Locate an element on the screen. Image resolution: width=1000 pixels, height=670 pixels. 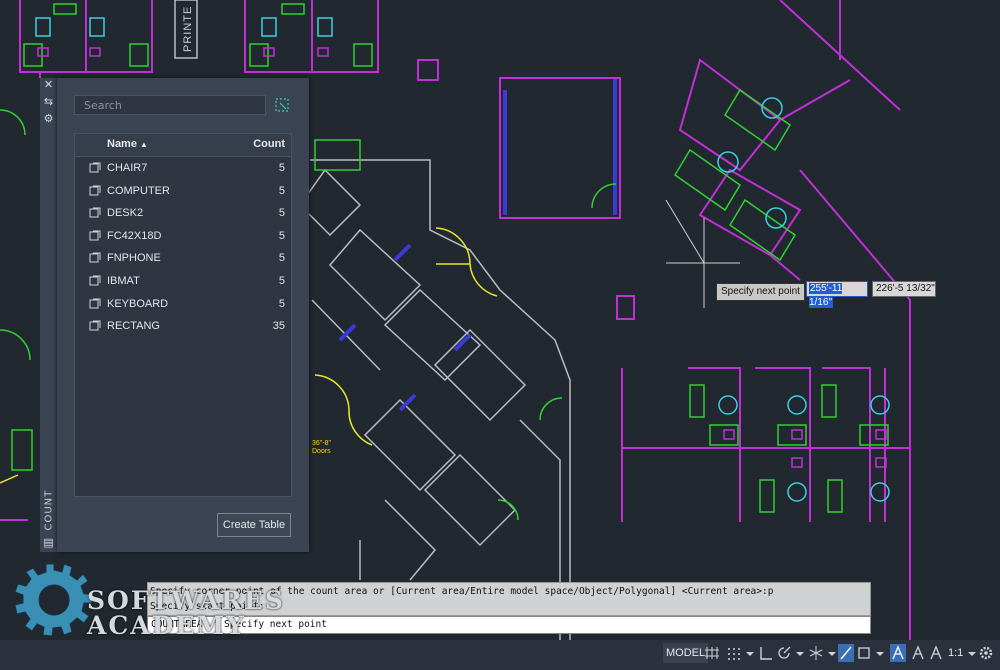
block-name: RECTANG is located at coordinates (133, 326).